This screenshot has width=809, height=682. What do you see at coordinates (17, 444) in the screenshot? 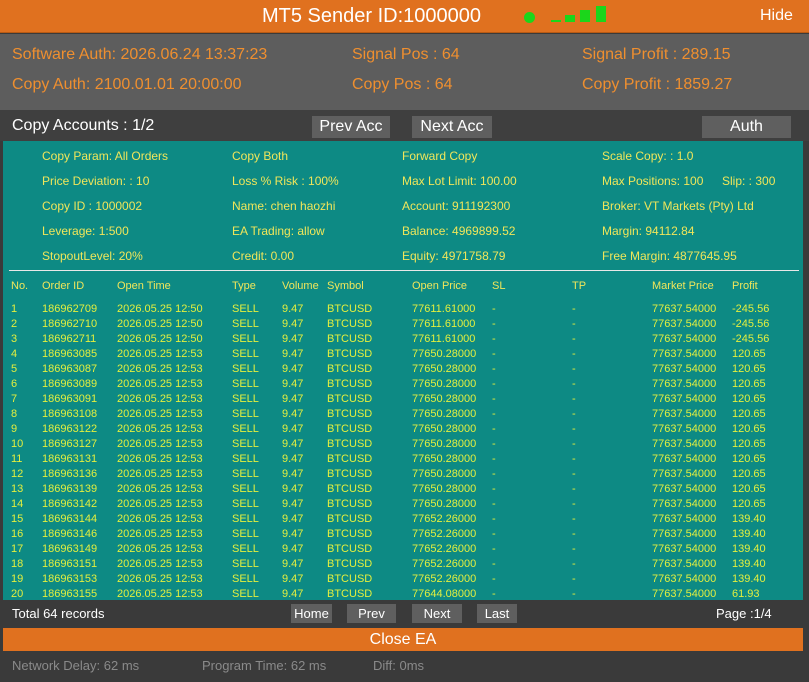
I see `col-no: 10` at bounding box center [17, 444].